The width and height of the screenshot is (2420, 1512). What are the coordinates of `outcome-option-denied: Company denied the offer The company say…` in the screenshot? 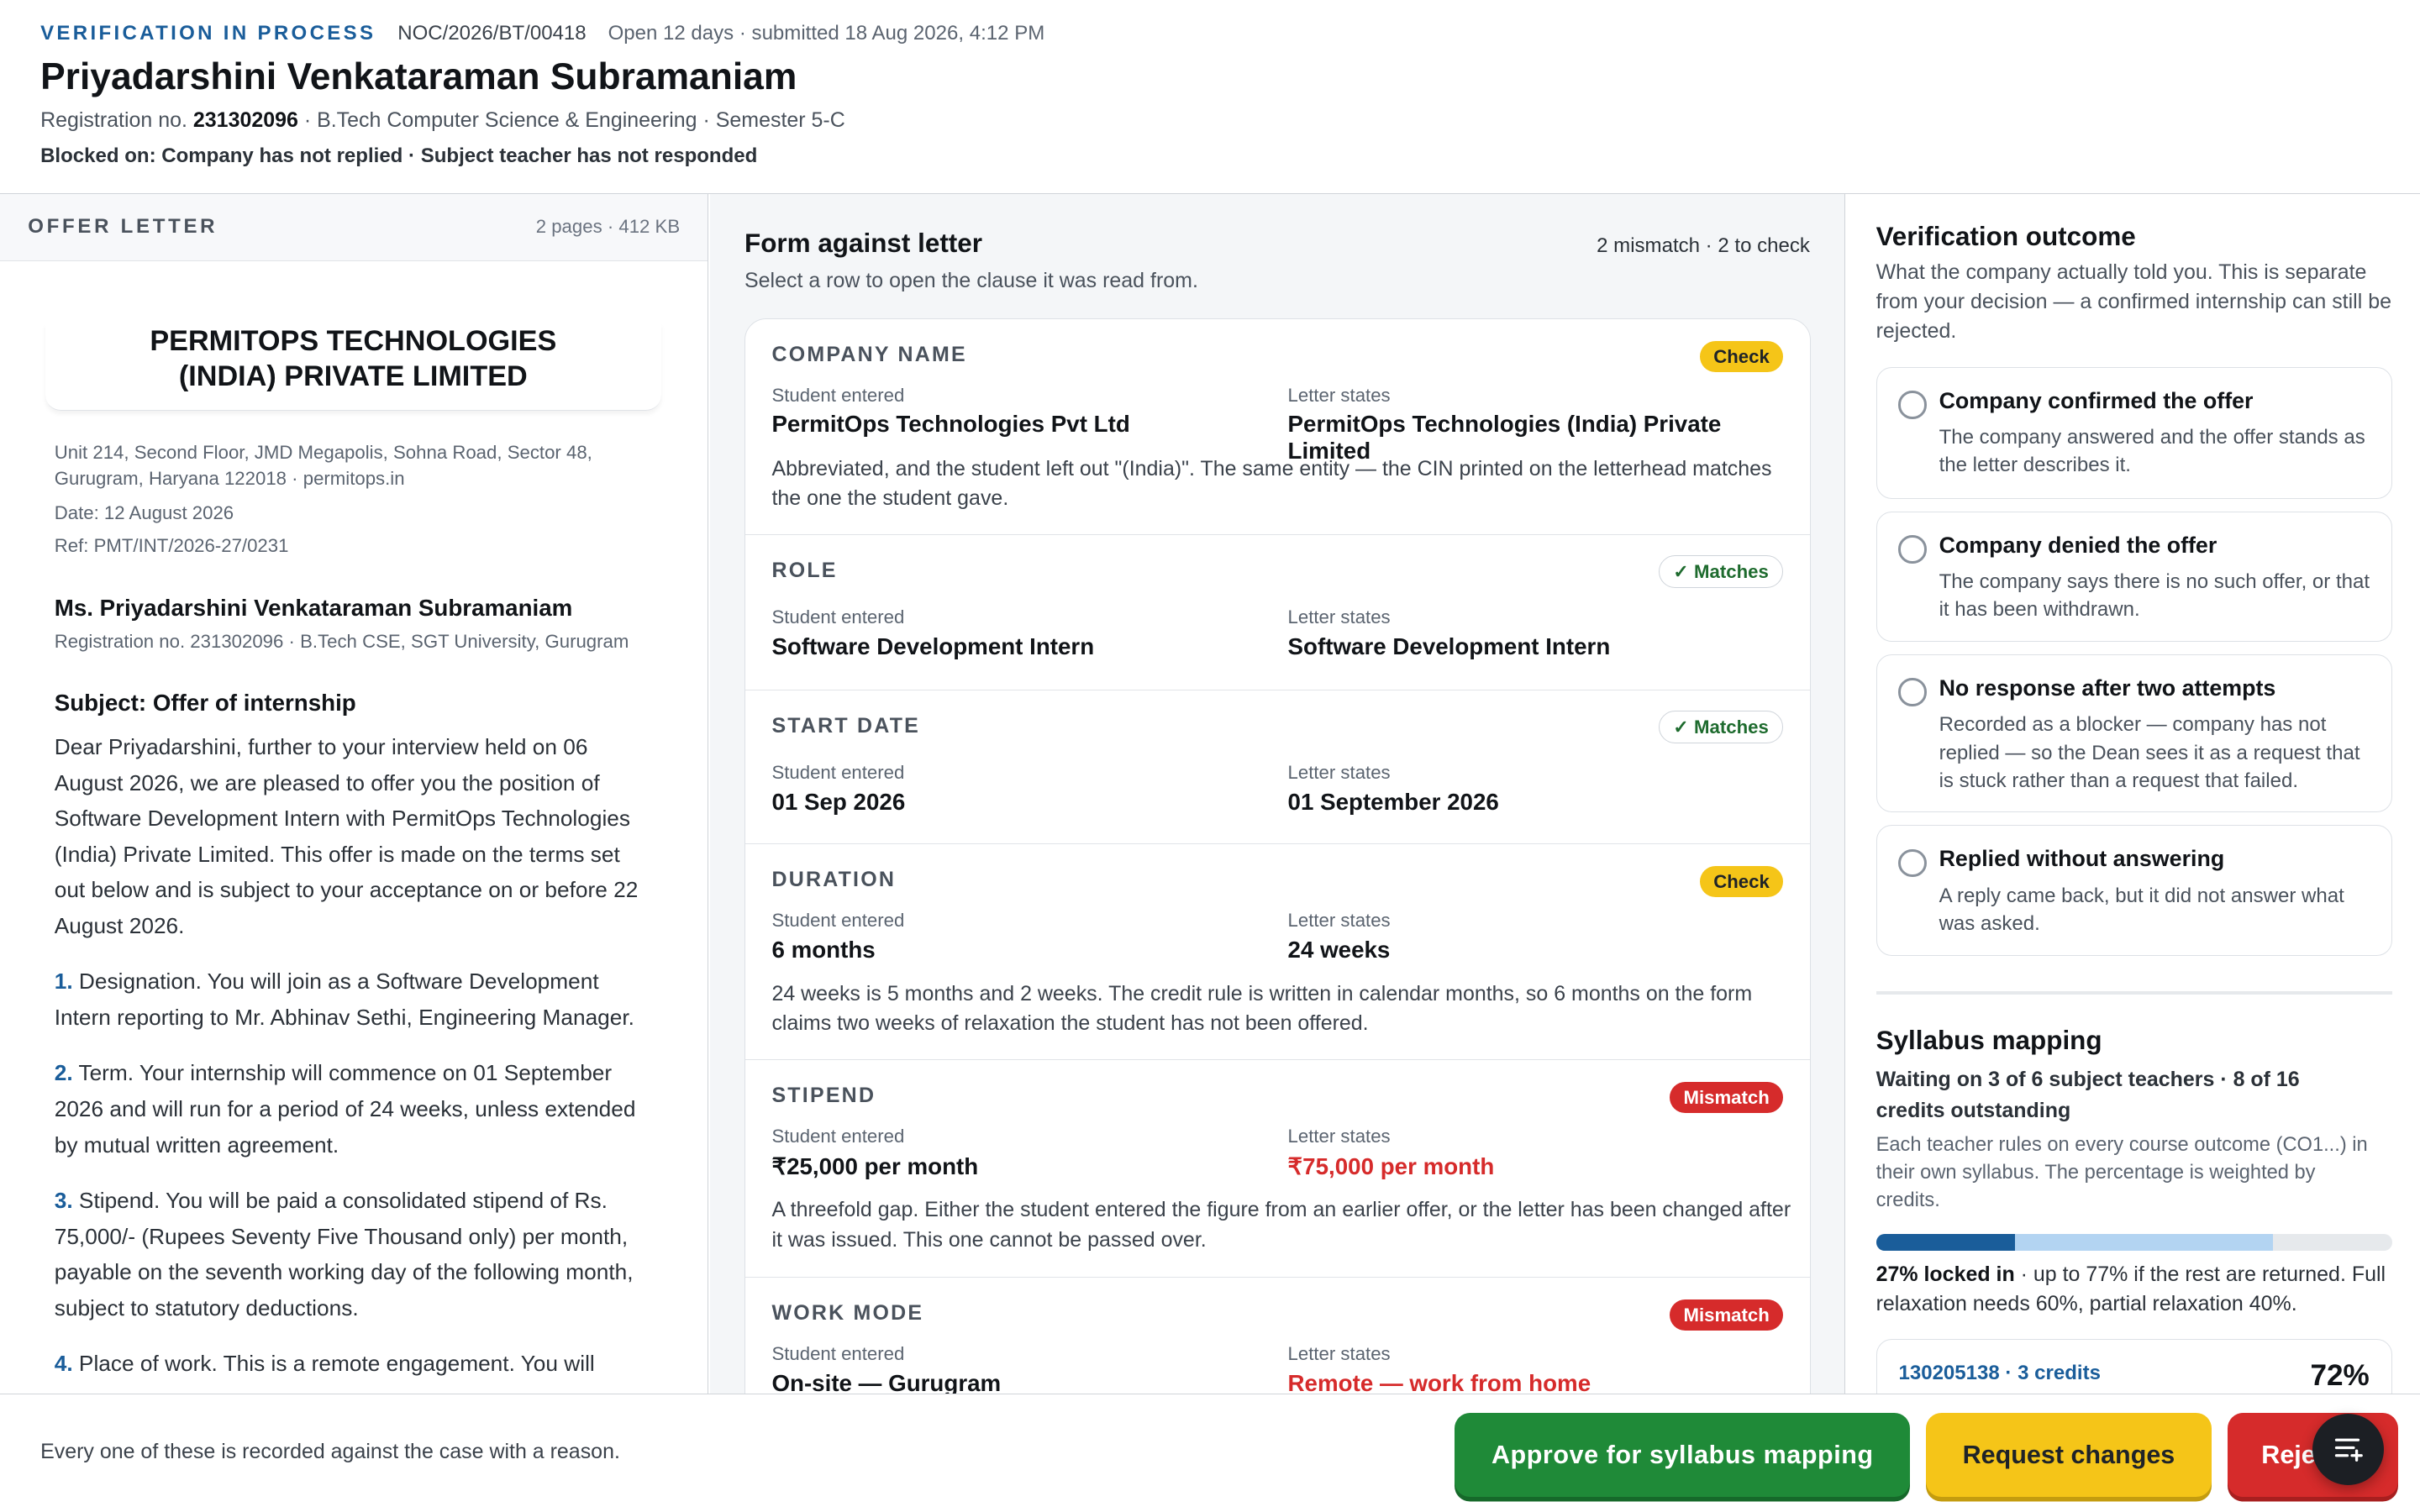 It's located at (2134, 576).